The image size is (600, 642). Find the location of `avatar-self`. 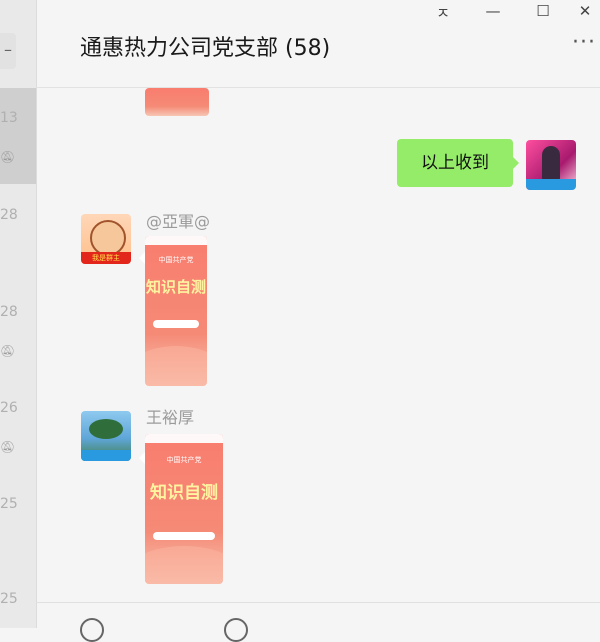

avatar-self is located at coordinates (551, 165).